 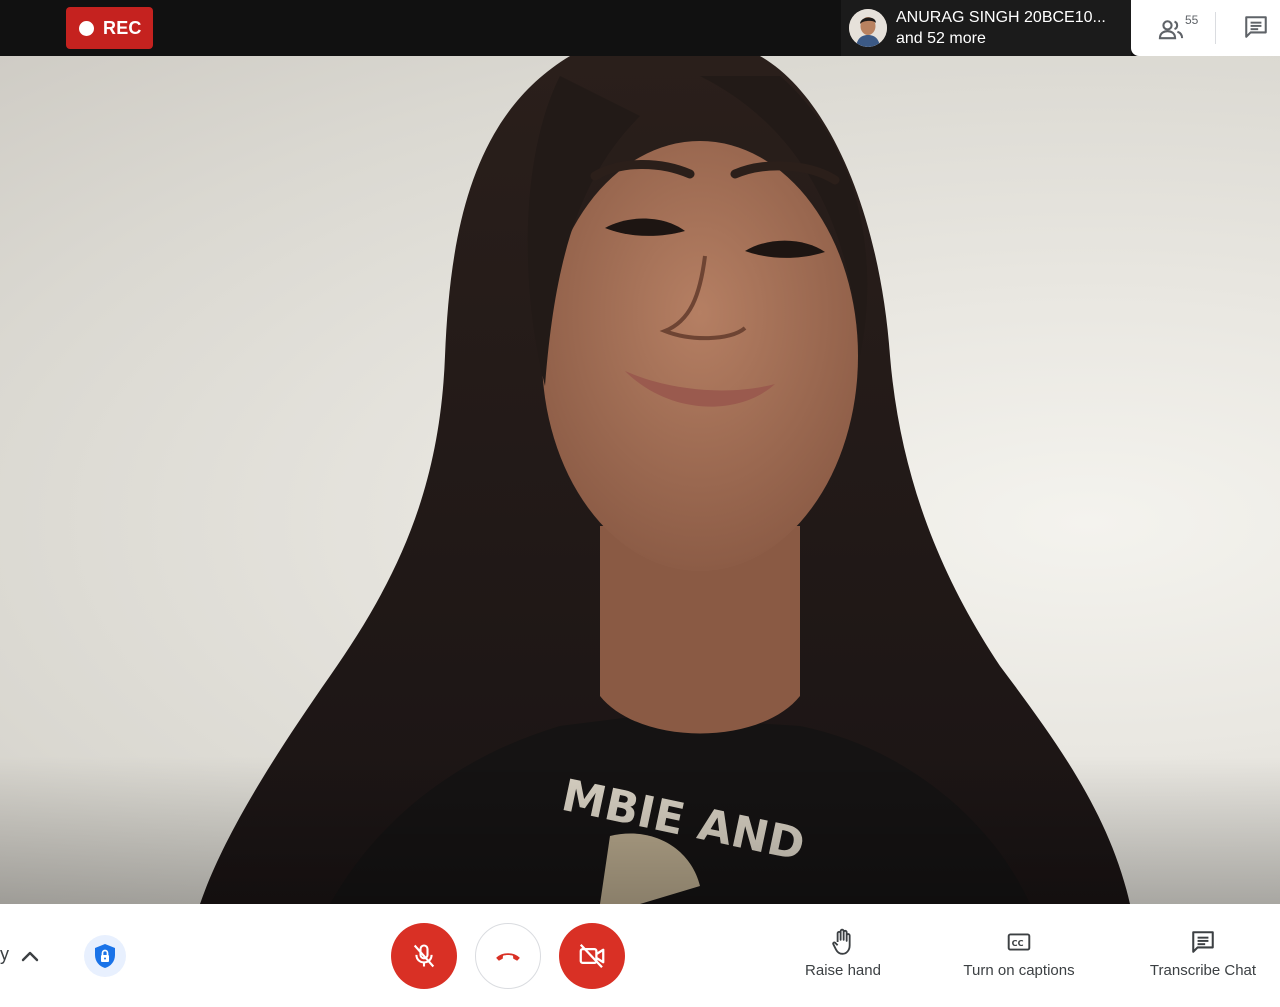 What do you see at coordinates (640, 830) in the screenshot?
I see `bottom-shade` at bounding box center [640, 830].